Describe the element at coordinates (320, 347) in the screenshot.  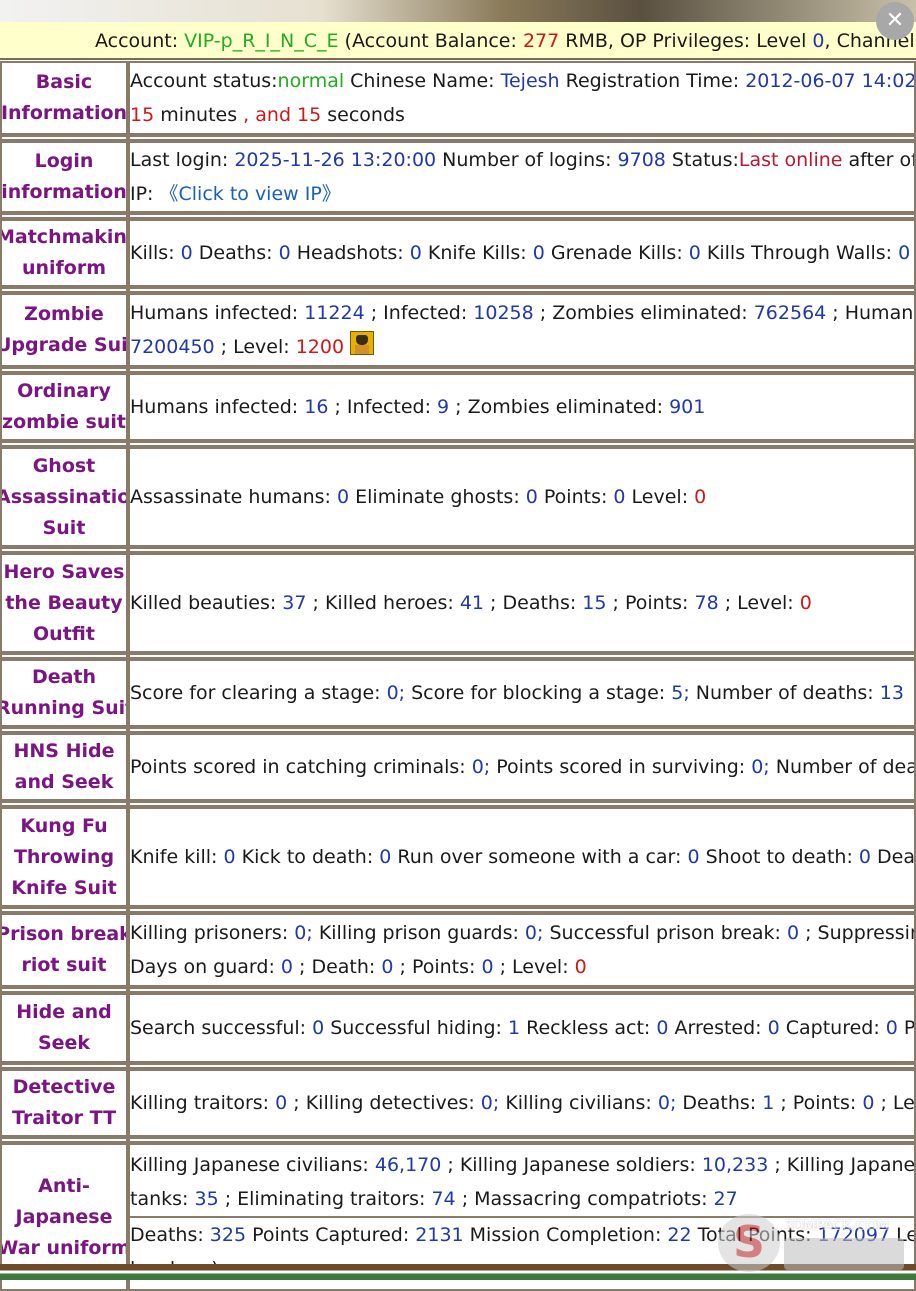
I see `stat-value: 1200` at that location.